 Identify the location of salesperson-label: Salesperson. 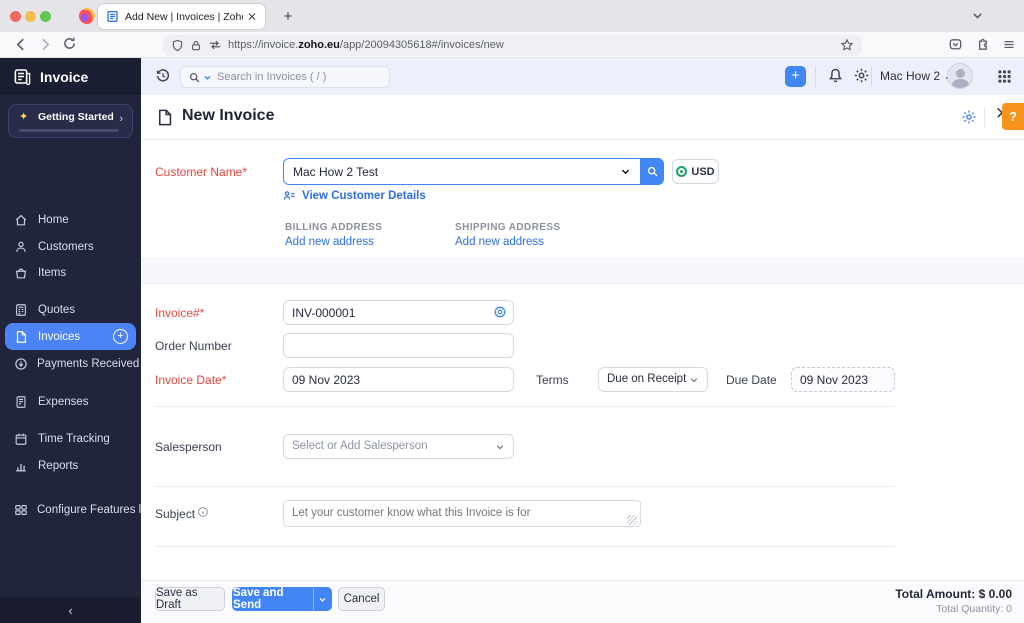
(188, 447).